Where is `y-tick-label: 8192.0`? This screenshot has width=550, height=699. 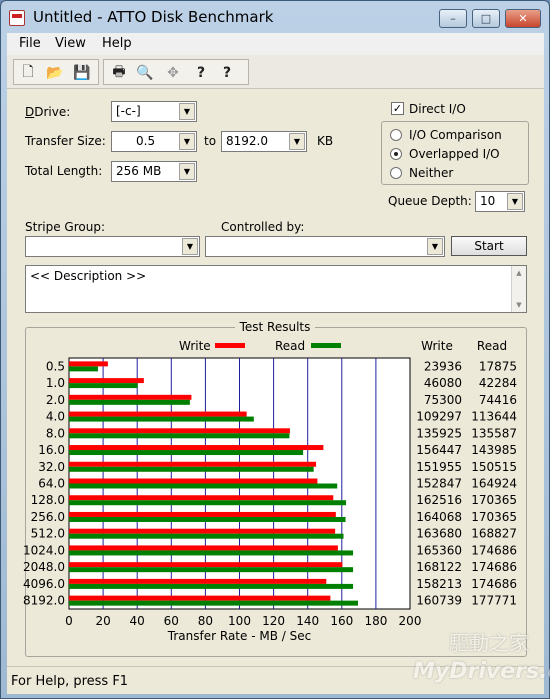 y-tick-label: 8192.0 is located at coordinates (44, 601).